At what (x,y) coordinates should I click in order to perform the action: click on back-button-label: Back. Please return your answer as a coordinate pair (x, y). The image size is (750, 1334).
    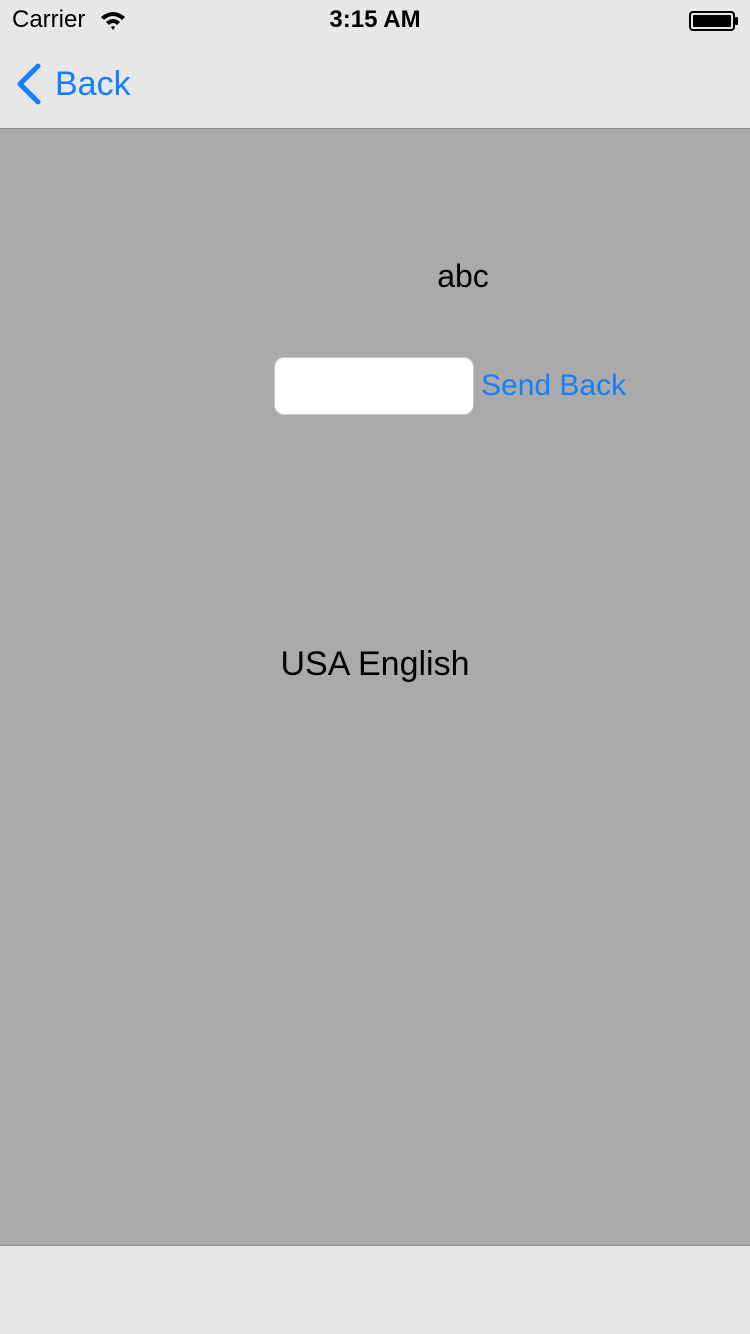
    Looking at the image, I should click on (93, 83).